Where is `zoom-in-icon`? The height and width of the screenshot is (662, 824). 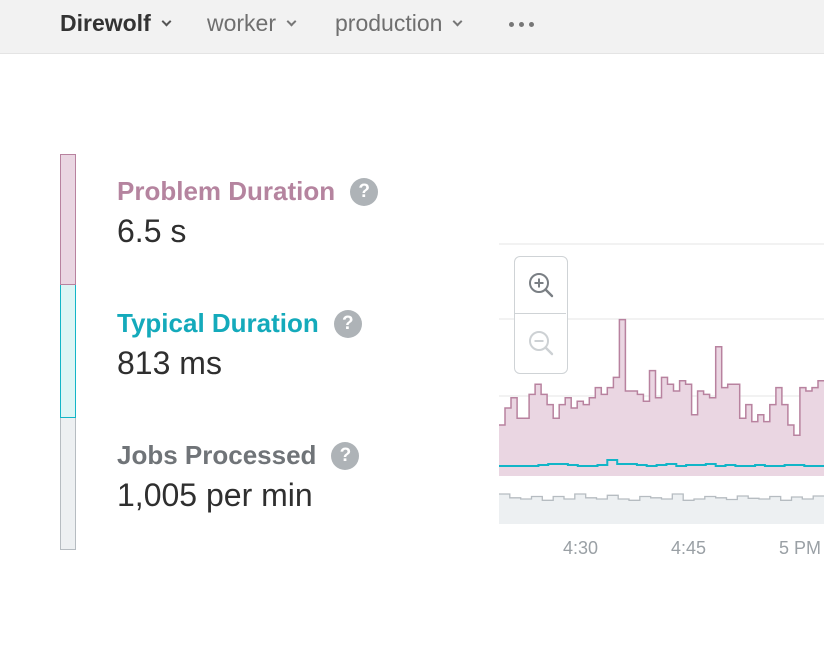 zoom-in-icon is located at coordinates (540, 285).